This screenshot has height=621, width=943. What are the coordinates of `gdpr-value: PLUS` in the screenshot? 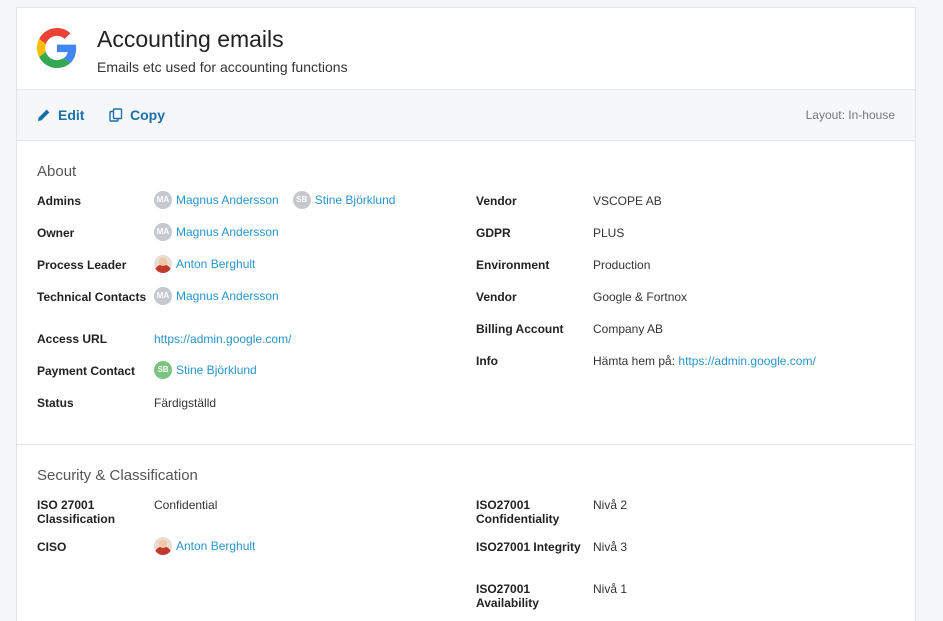 It's located at (609, 233).